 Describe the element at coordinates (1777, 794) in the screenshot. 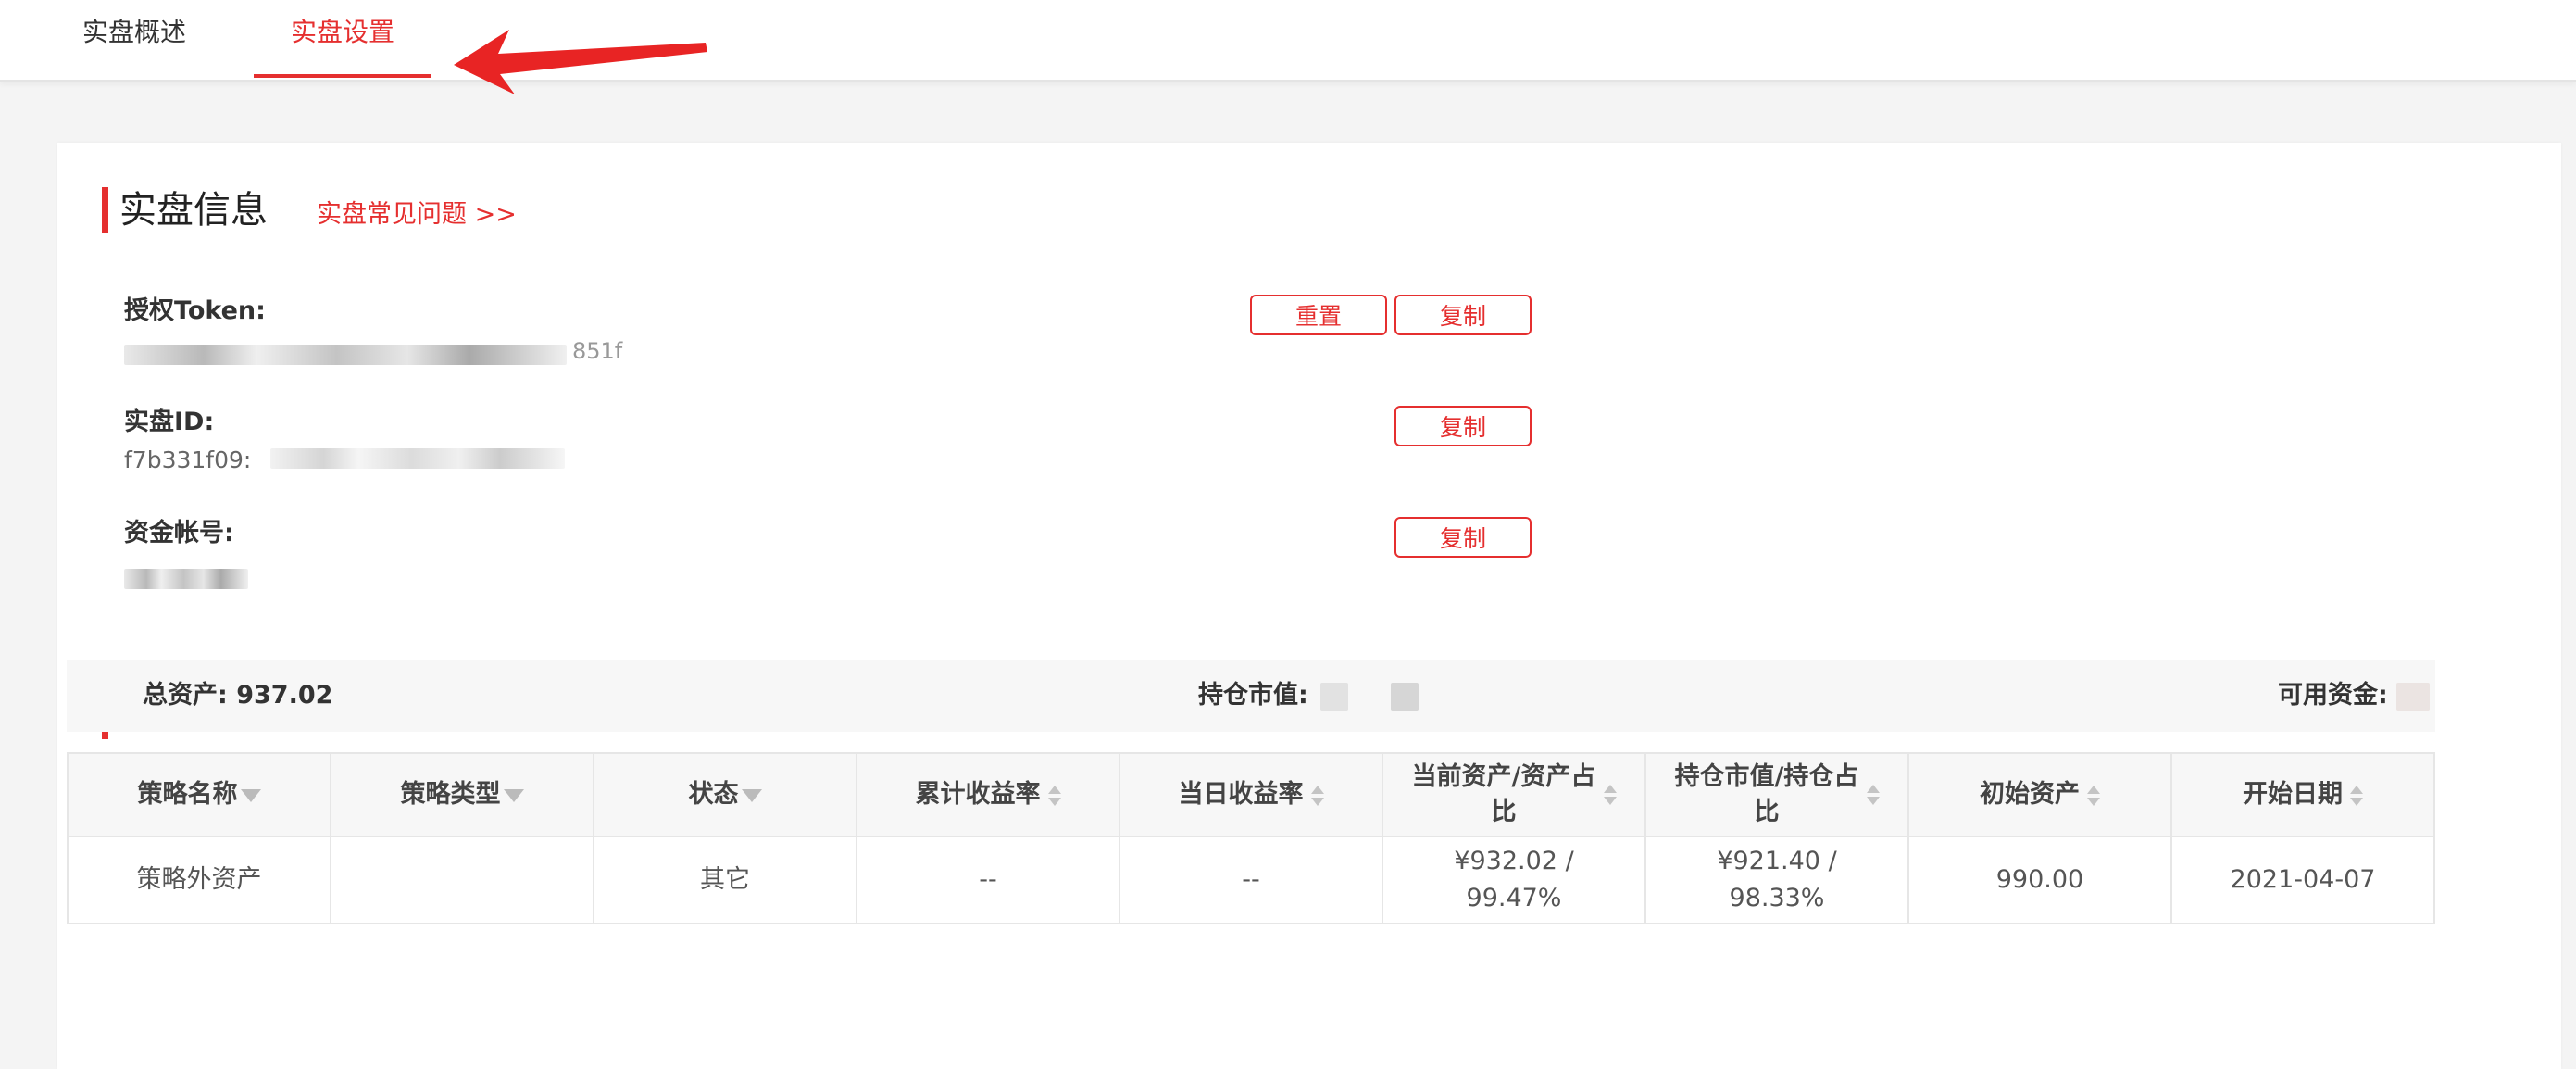

I see `col-holding-value: 持仓市值/持仓占比` at that location.